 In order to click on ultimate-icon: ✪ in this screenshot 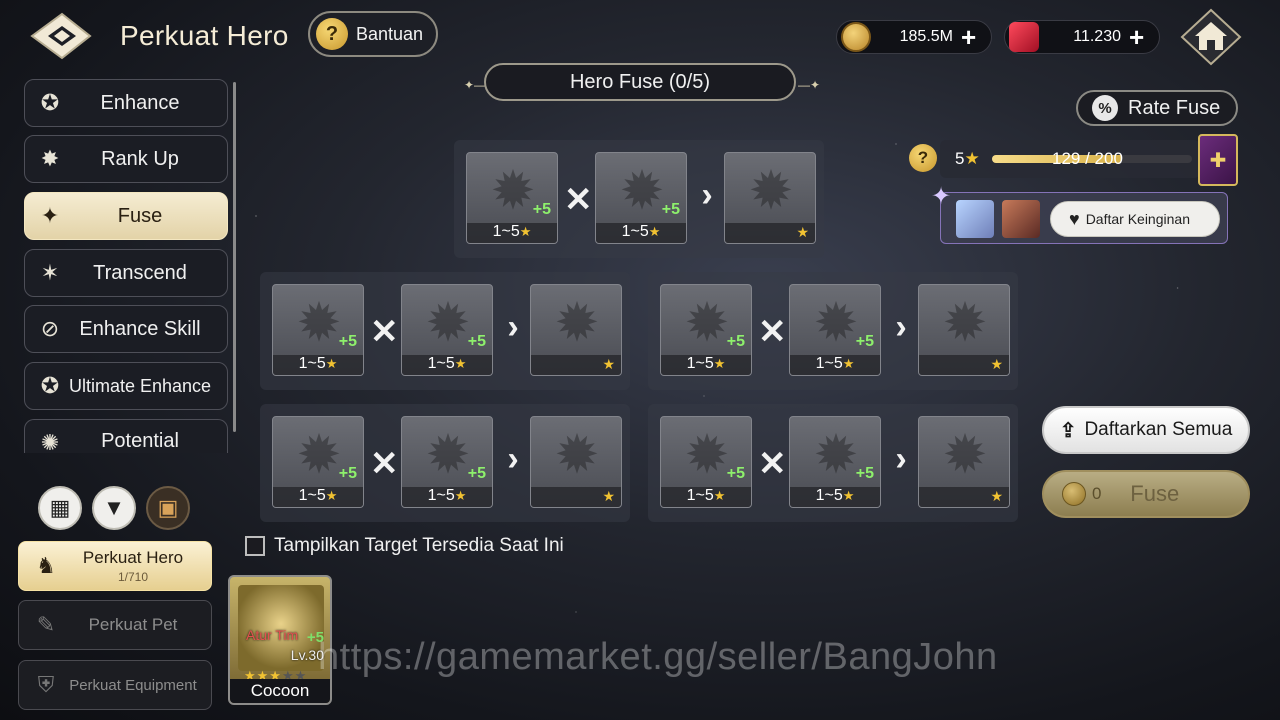, I will do `click(50, 385)`.